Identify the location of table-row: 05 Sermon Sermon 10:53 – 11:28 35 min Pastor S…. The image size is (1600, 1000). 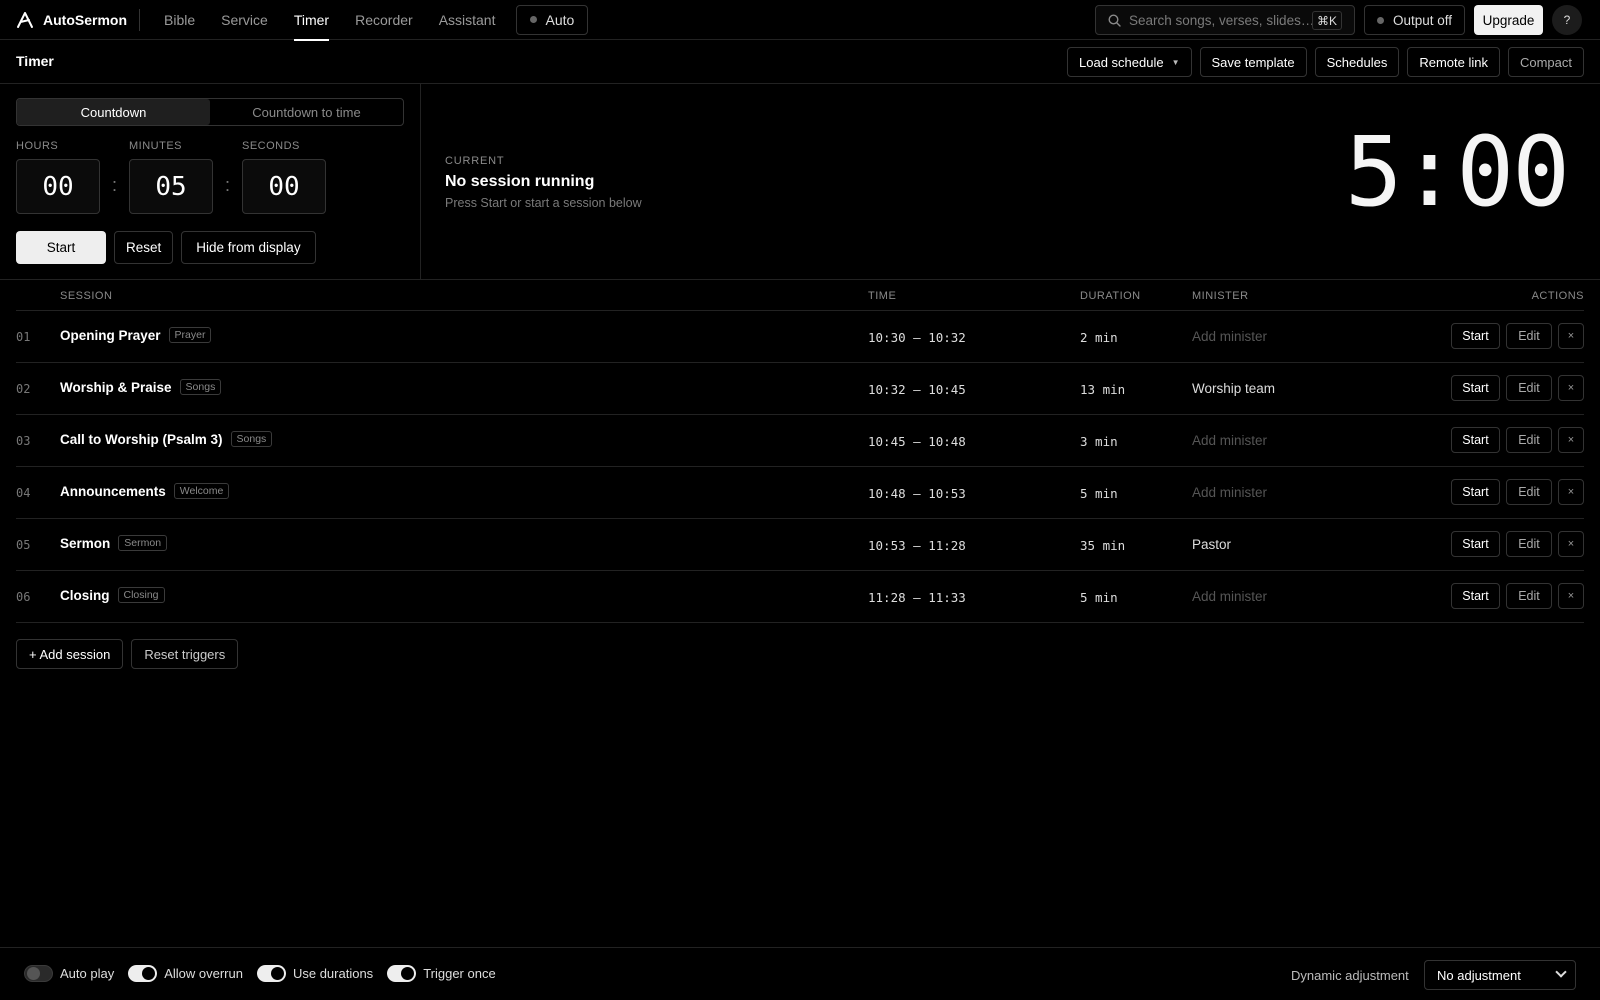
(800, 545).